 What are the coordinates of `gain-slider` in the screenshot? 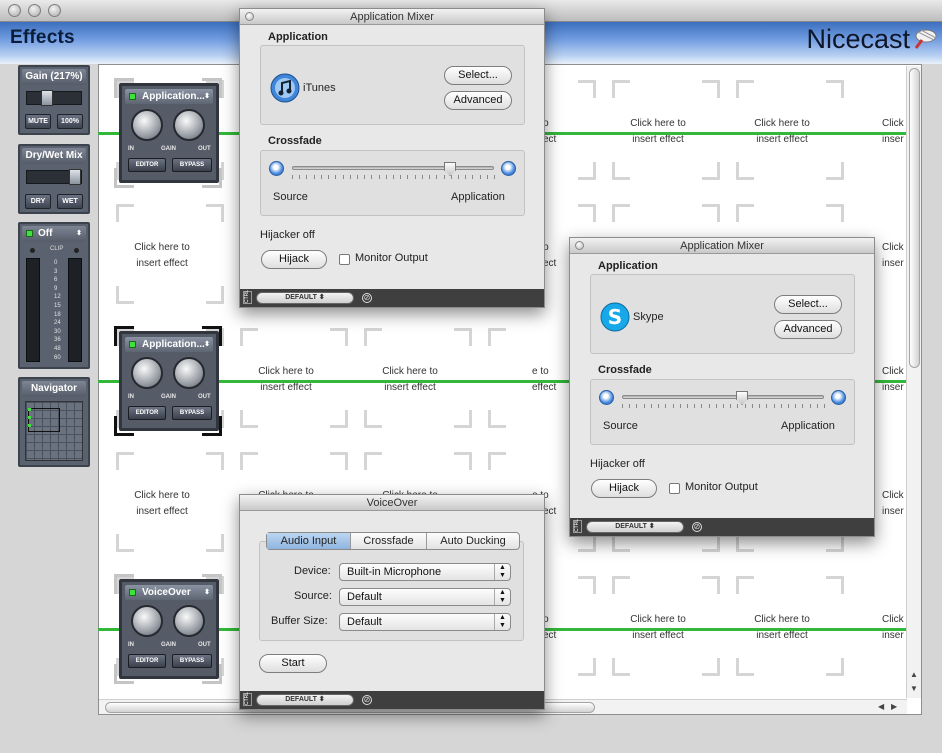 It's located at (54, 98).